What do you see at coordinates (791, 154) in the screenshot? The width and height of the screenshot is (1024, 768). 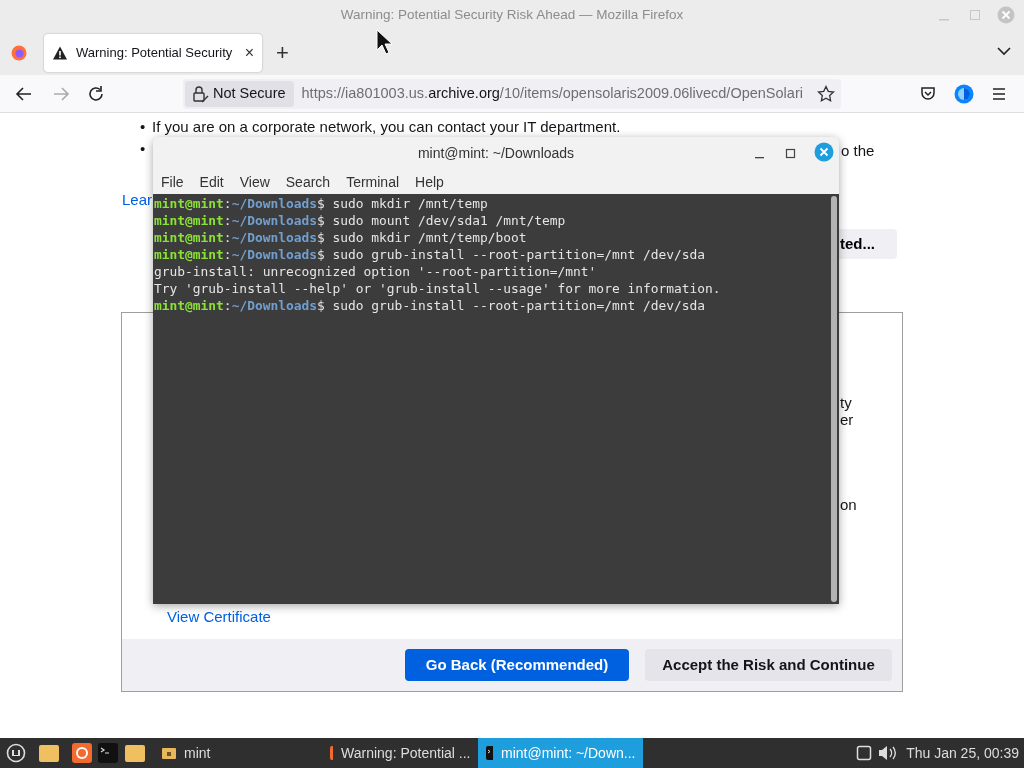 I see `maximize-icon` at bounding box center [791, 154].